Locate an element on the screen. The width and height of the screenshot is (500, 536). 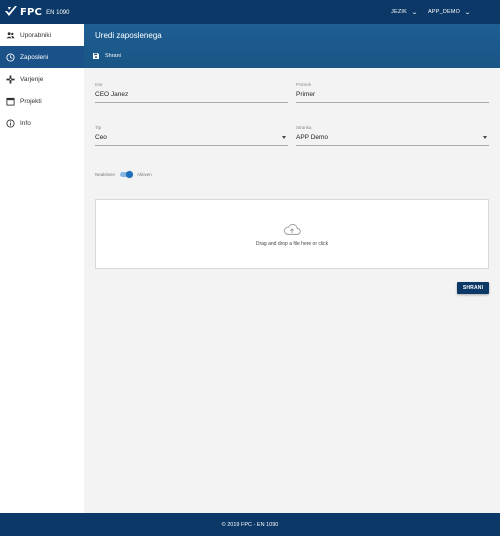
save-icon is located at coordinates (96, 56).